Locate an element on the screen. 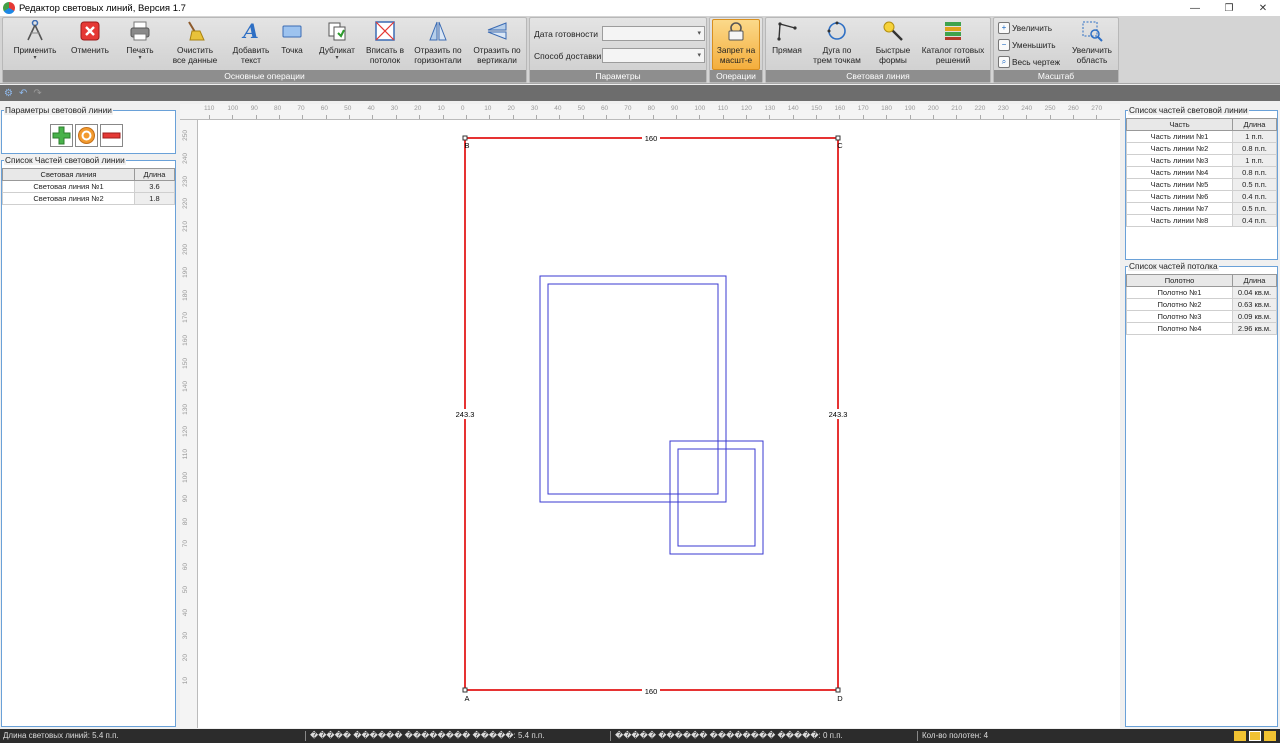  add-text-label: Добавить текст is located at coordinates (251, 55).